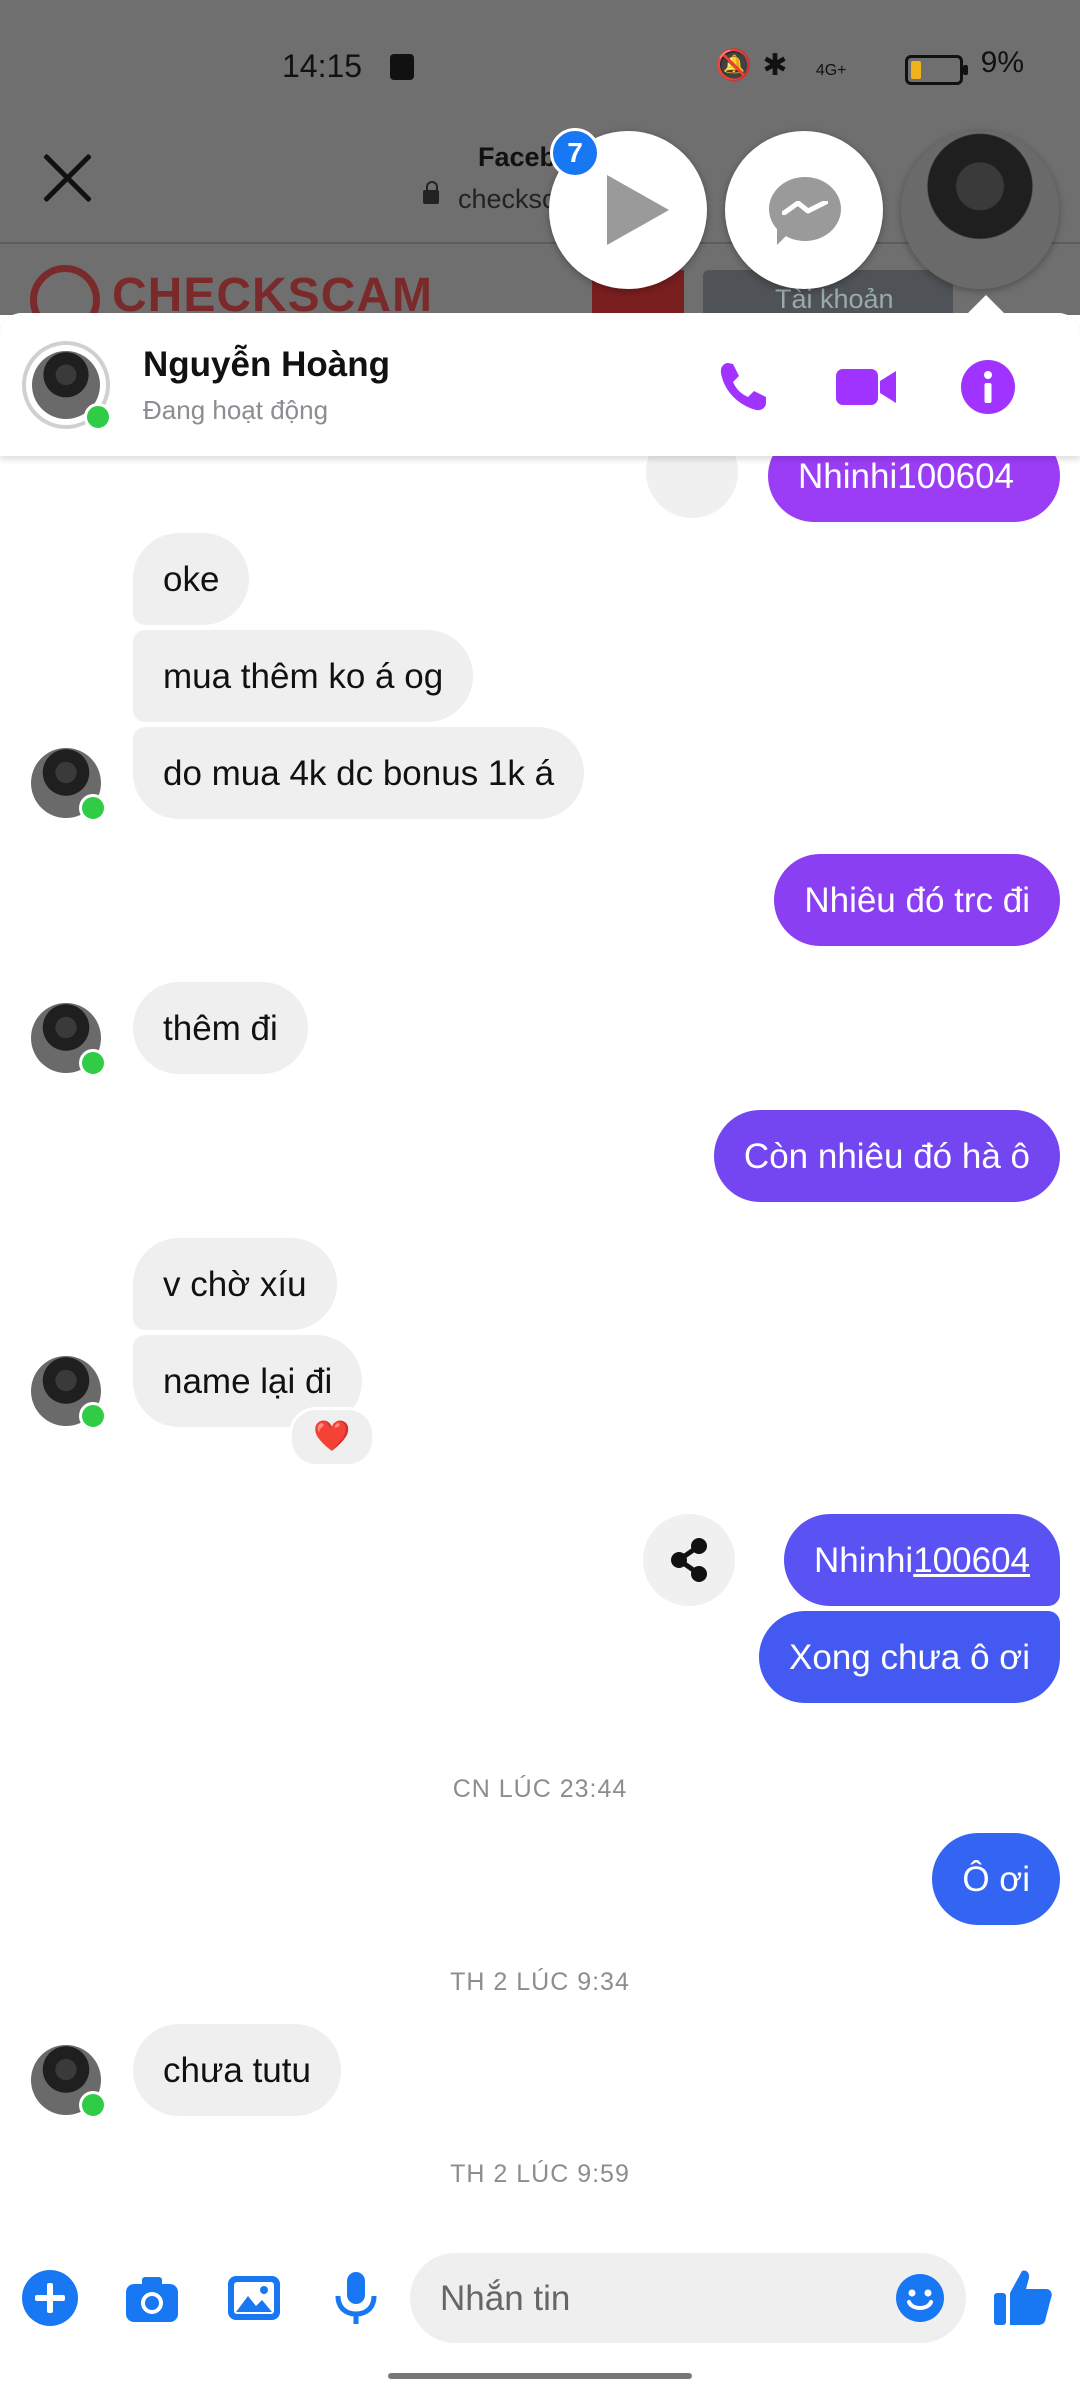  Describe the element at coordinates (863, 1560) in the screenshot. I see `message-text: Nhinhi` at that location.